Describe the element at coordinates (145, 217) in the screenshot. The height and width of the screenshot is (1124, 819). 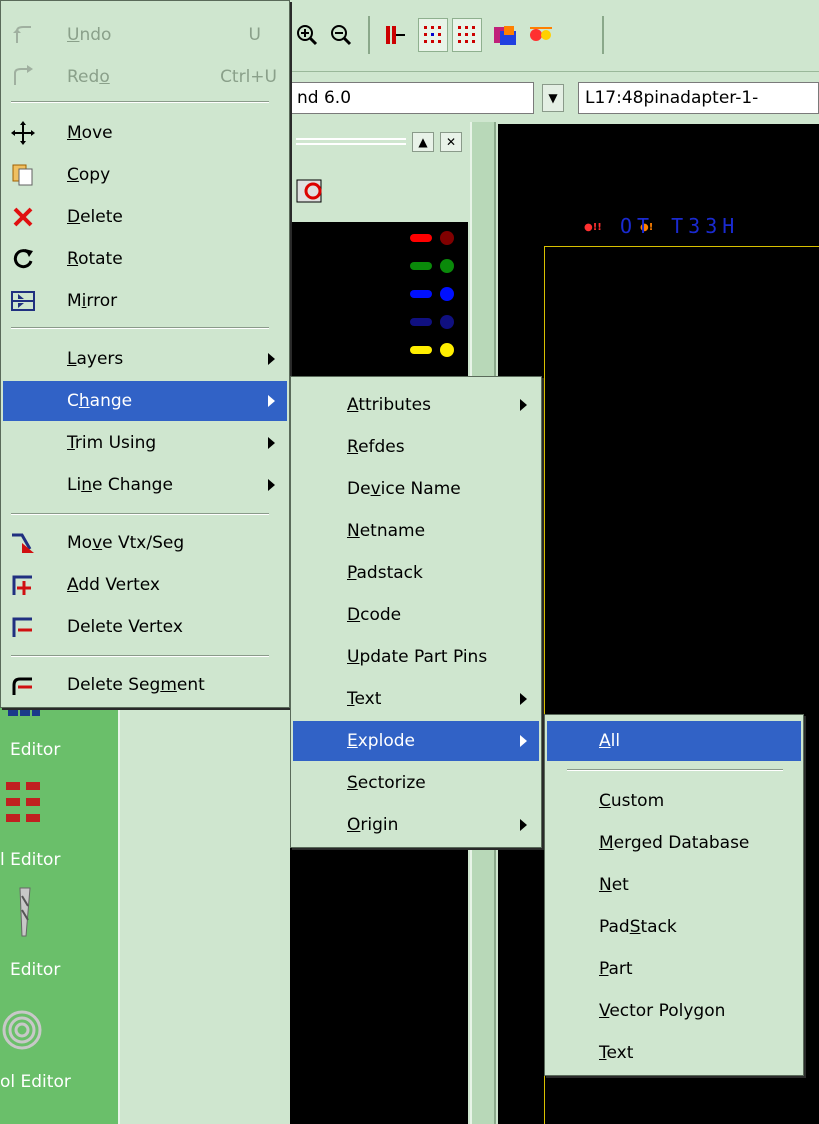
I see `menu-item-delete: Delete` at that location.